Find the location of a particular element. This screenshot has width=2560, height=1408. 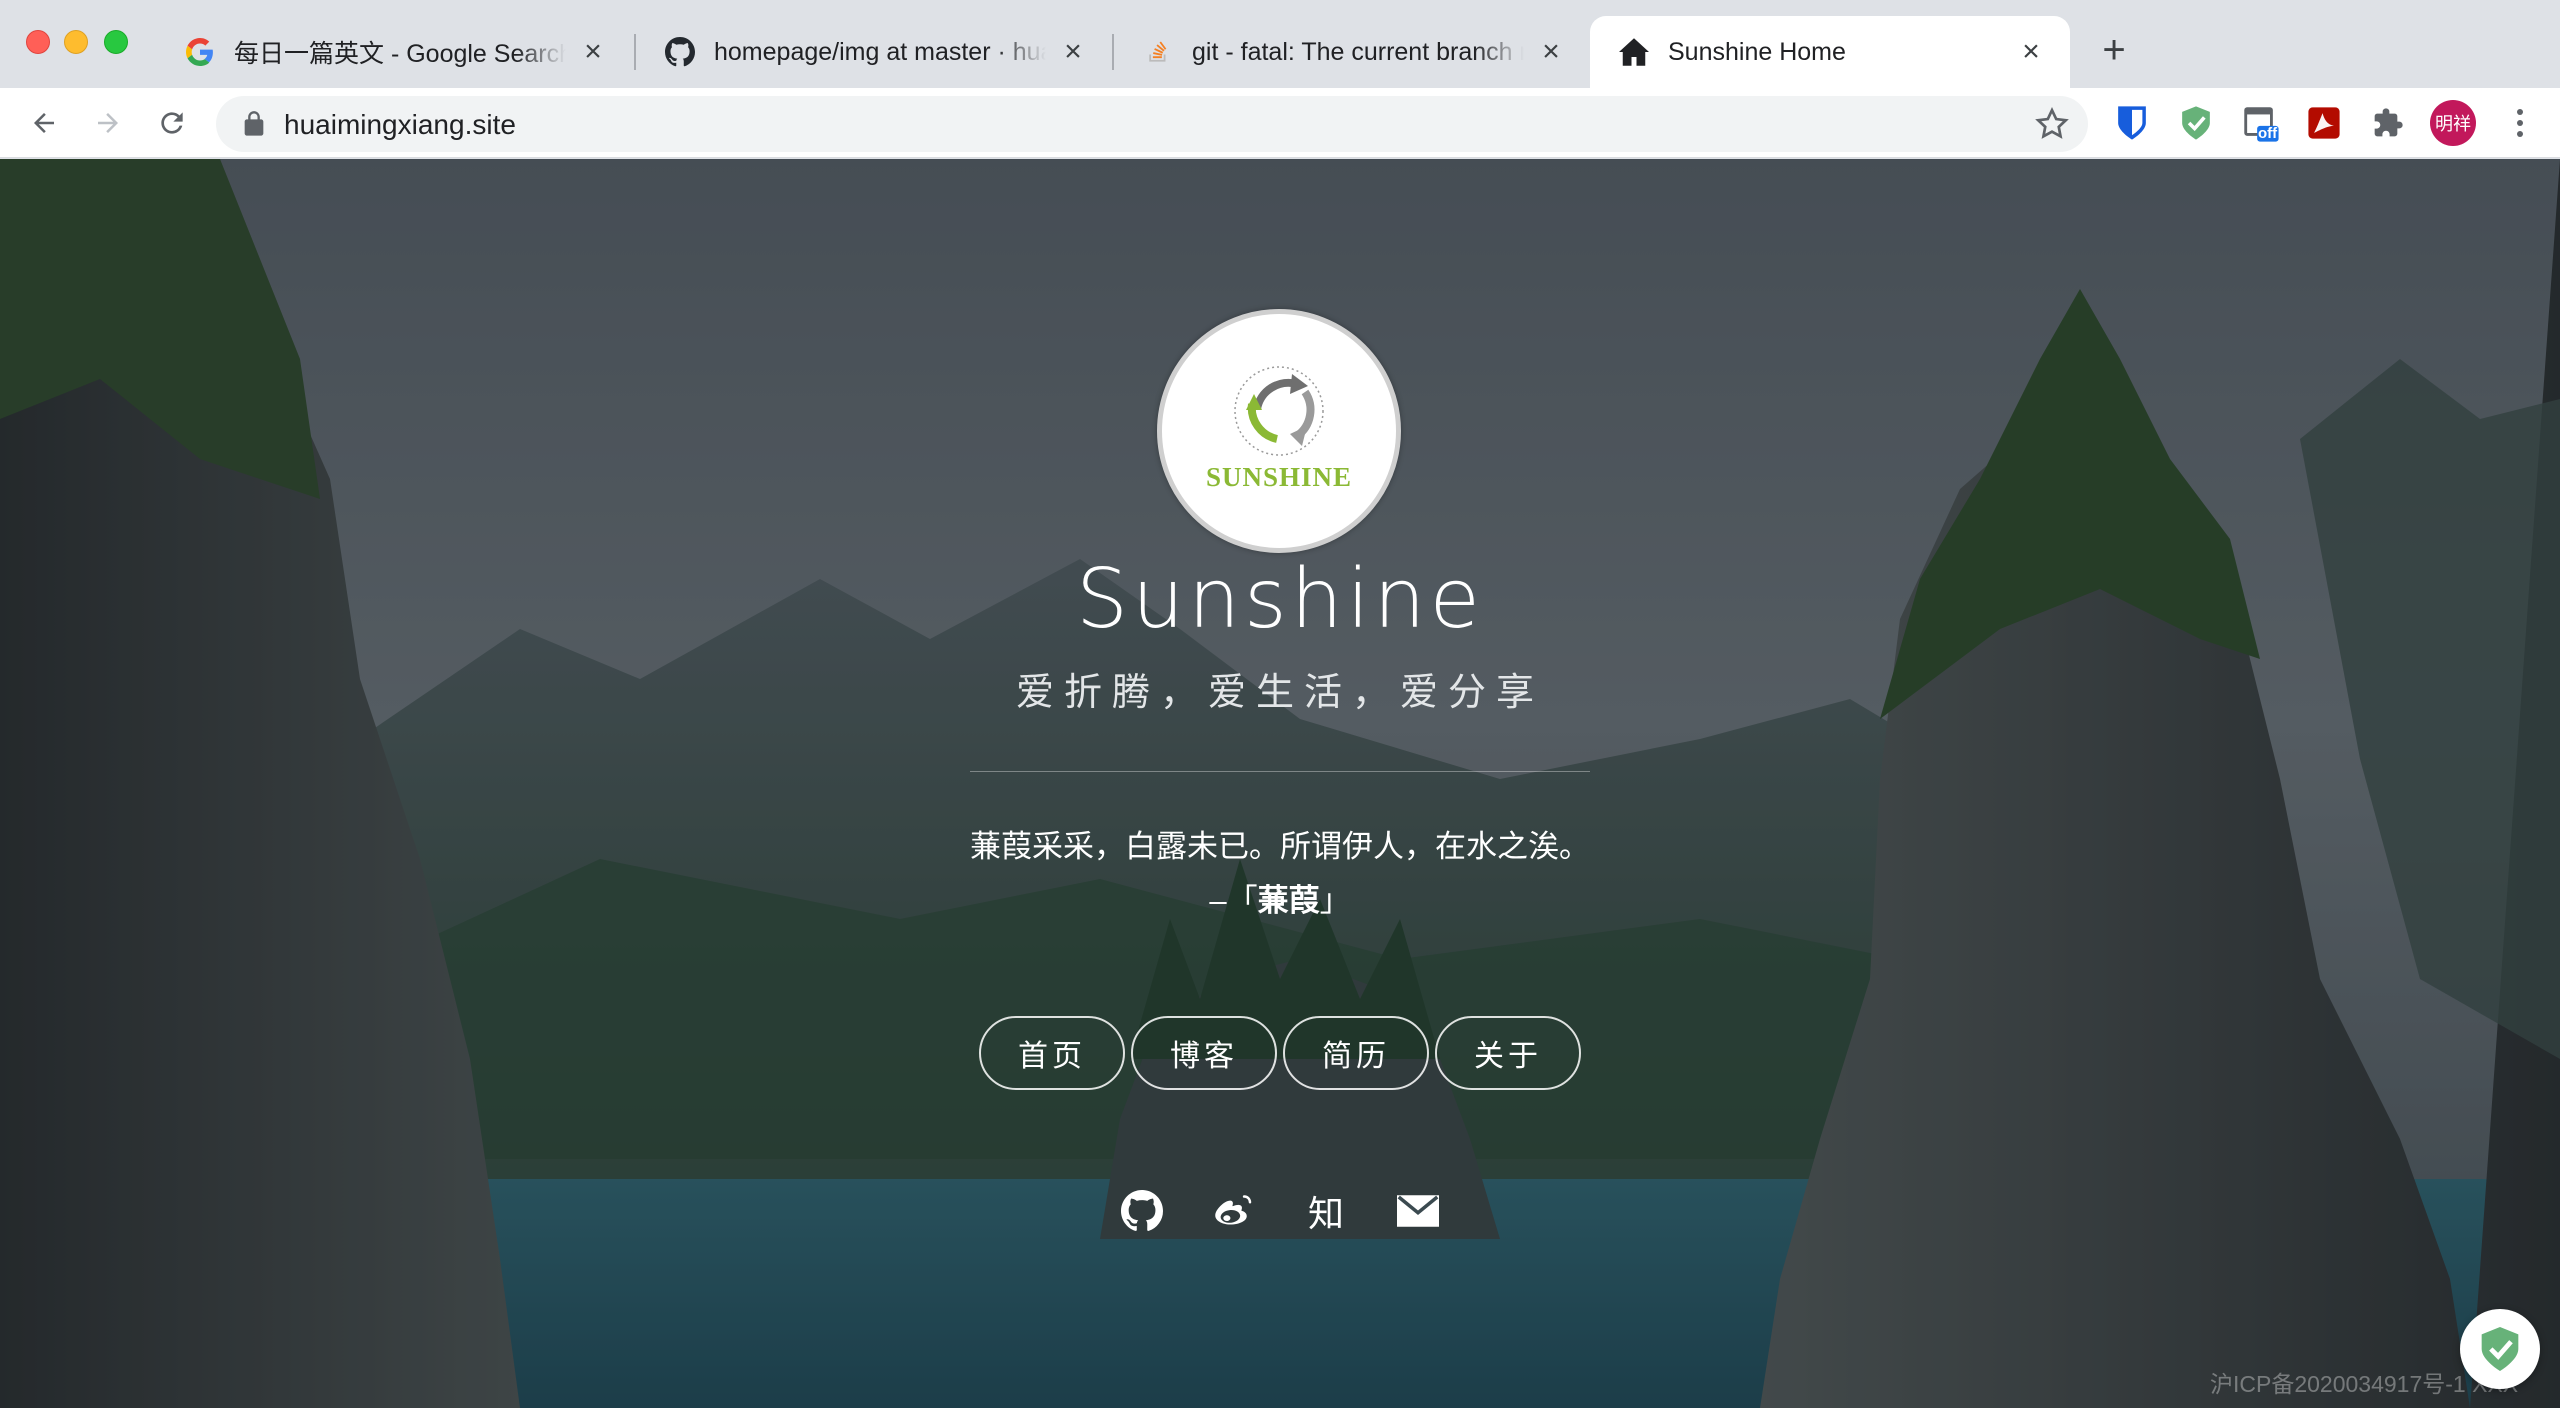

tab-sunshine-home: Sunshine Home × is located at coordinates (1830, 52).